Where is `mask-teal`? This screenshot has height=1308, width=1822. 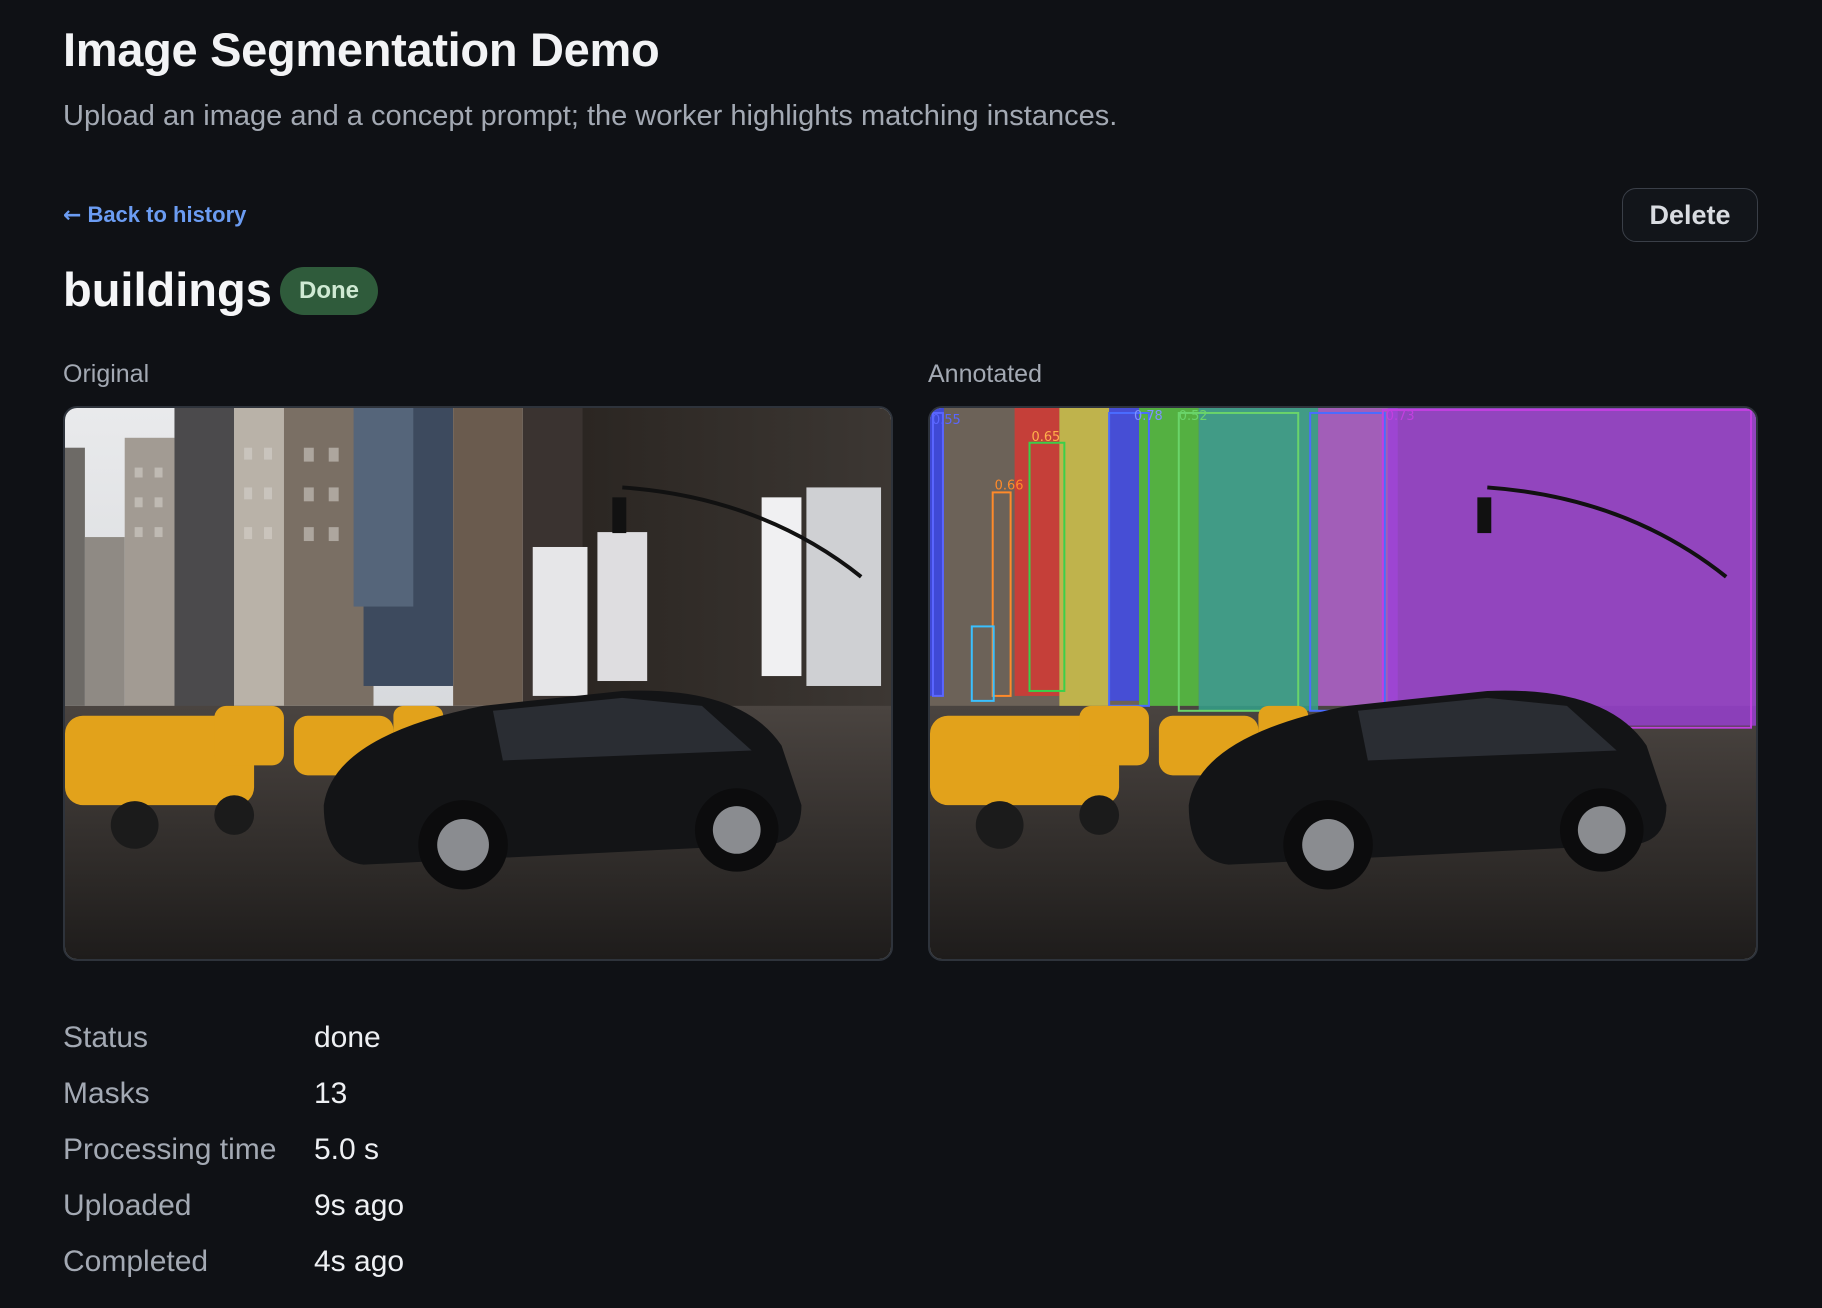 mask-teal is located at coordinates (1258, 559).